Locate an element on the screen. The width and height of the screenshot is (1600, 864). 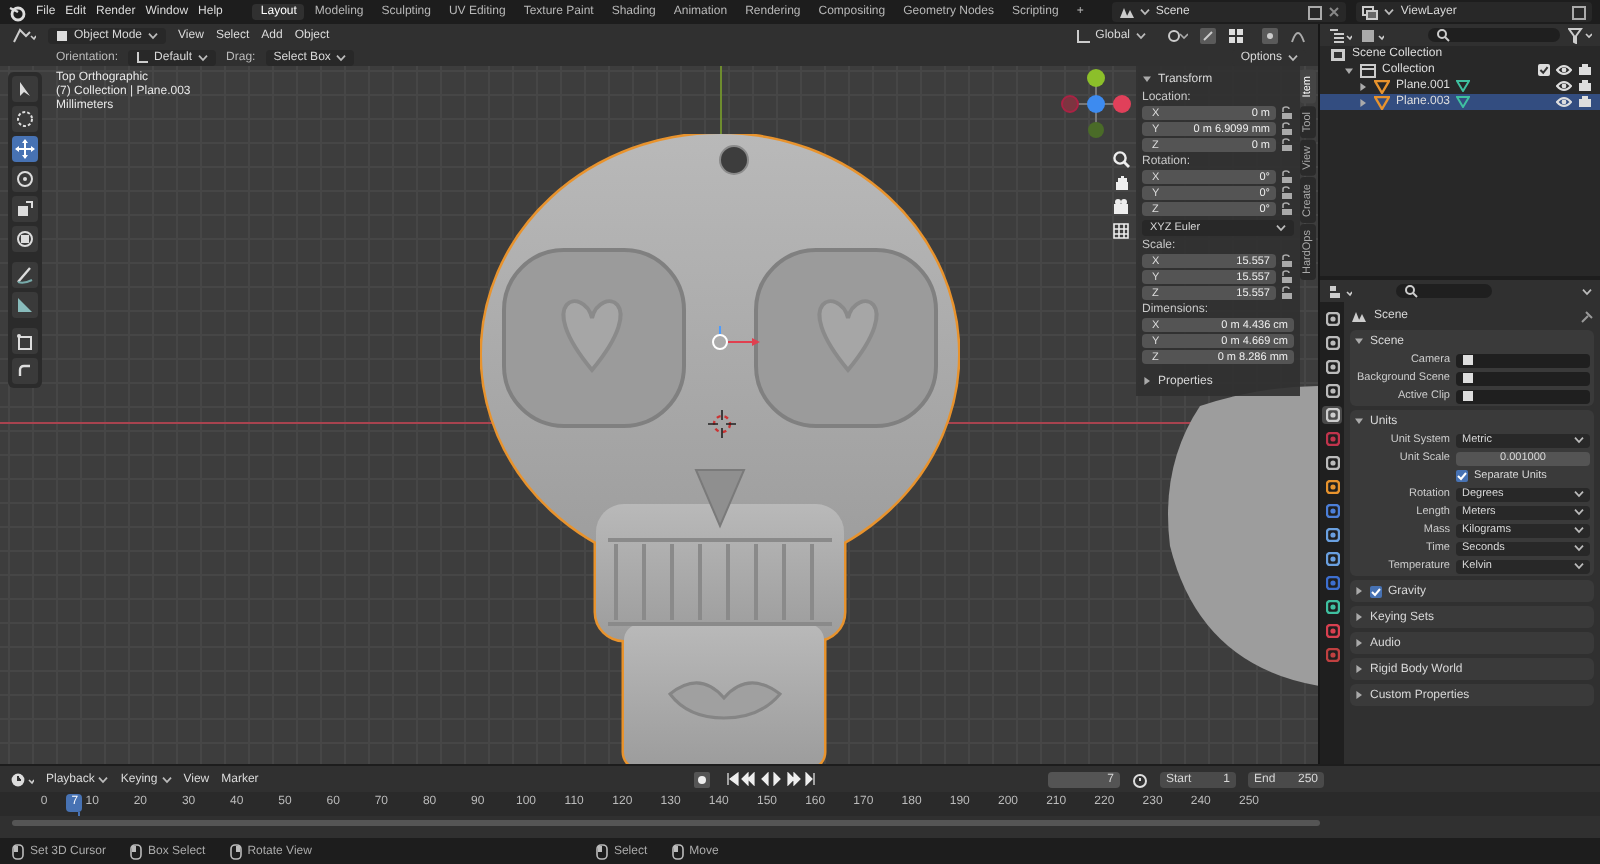
record-button-icon is located at coordinates (702, 779).